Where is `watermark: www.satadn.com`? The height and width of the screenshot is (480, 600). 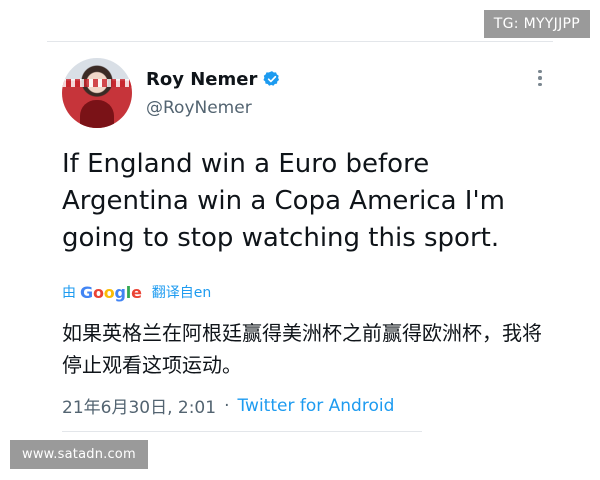 watermark: www.satadn.com is located at coordinates (79, 454).